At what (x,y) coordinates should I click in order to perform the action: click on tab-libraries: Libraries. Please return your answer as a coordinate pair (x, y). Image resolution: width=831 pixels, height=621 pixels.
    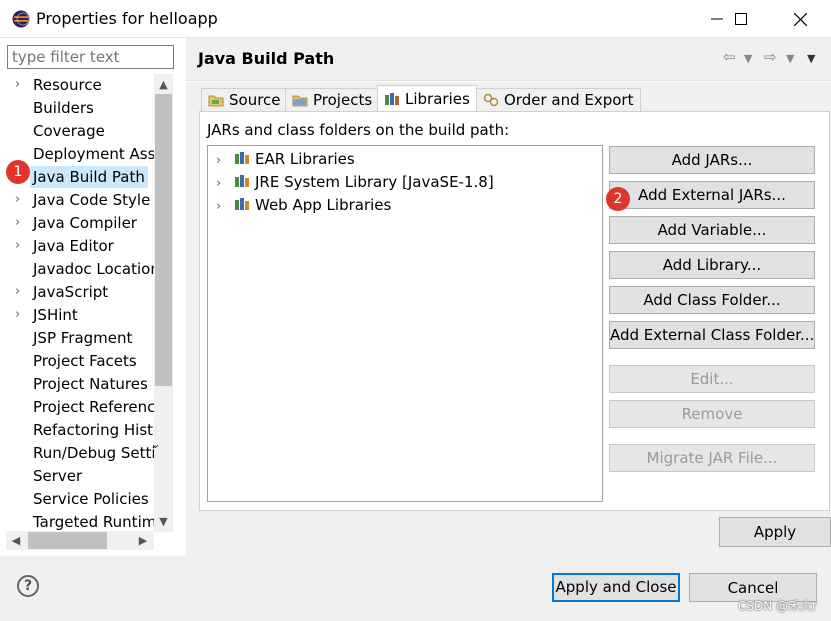
    Looking at the image, I should click on (427, 98).